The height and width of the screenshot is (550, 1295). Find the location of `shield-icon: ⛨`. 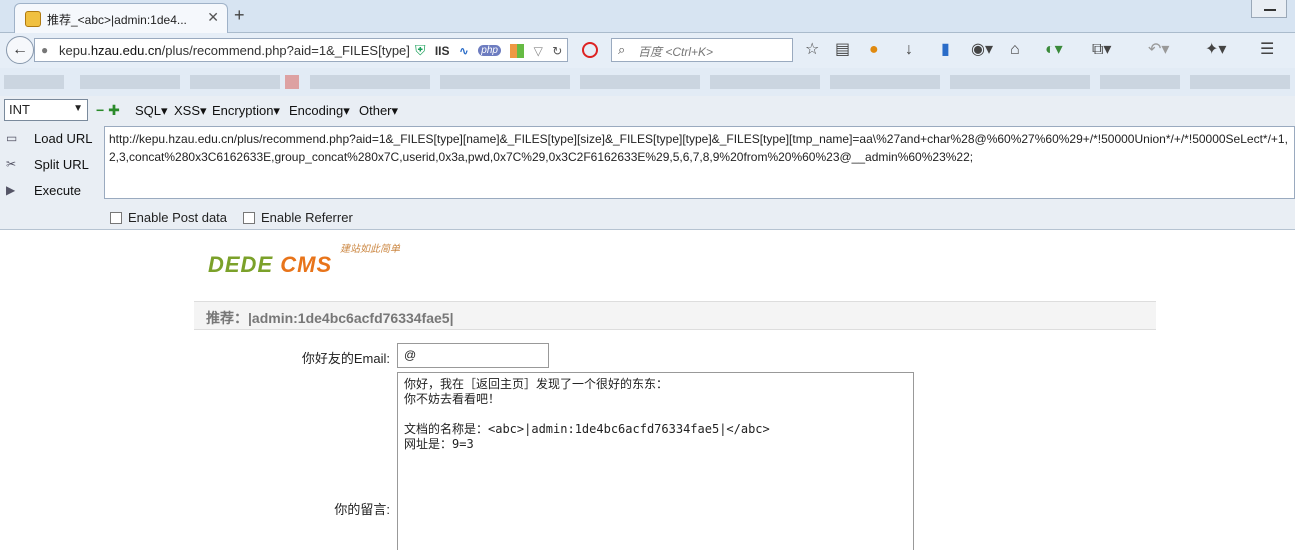

shield-icon: ⛨ is located at coordinates (420, 50).